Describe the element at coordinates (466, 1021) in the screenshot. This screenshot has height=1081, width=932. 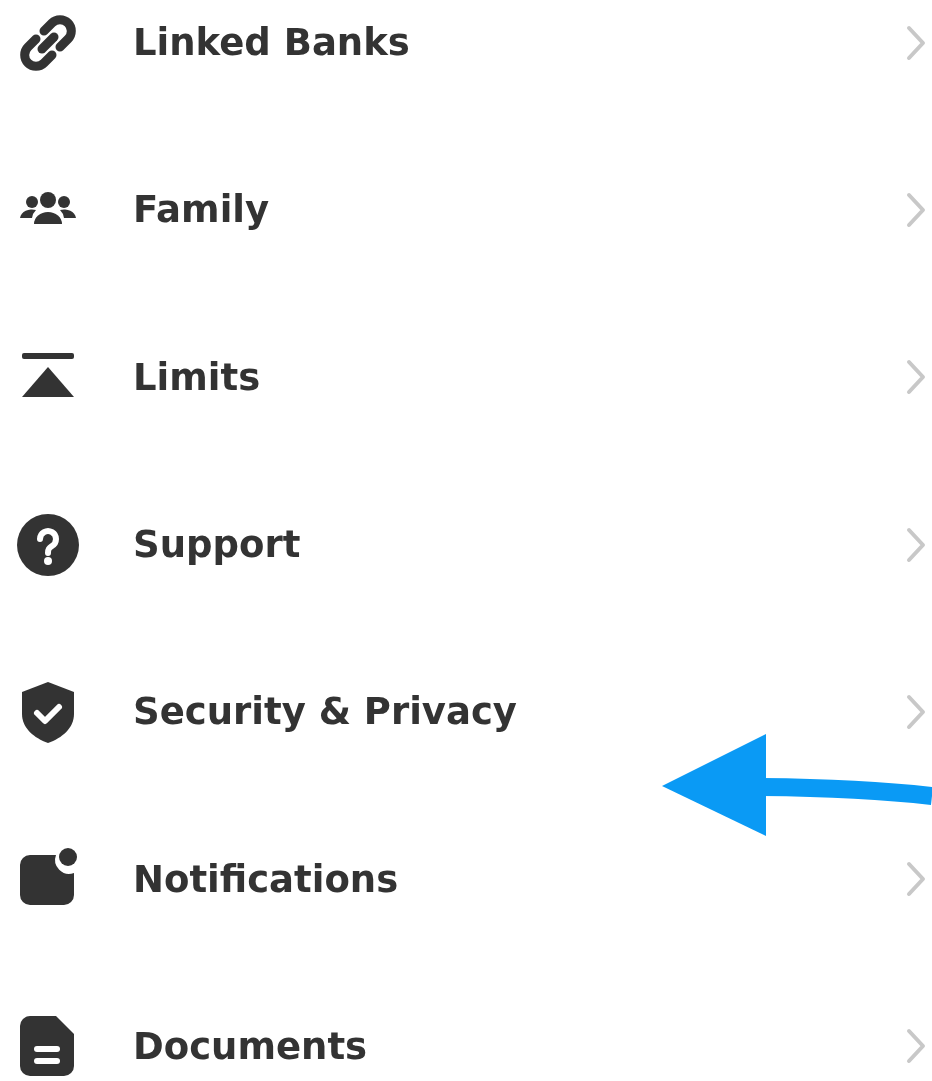
I see `menu-item: Documents` at that location.